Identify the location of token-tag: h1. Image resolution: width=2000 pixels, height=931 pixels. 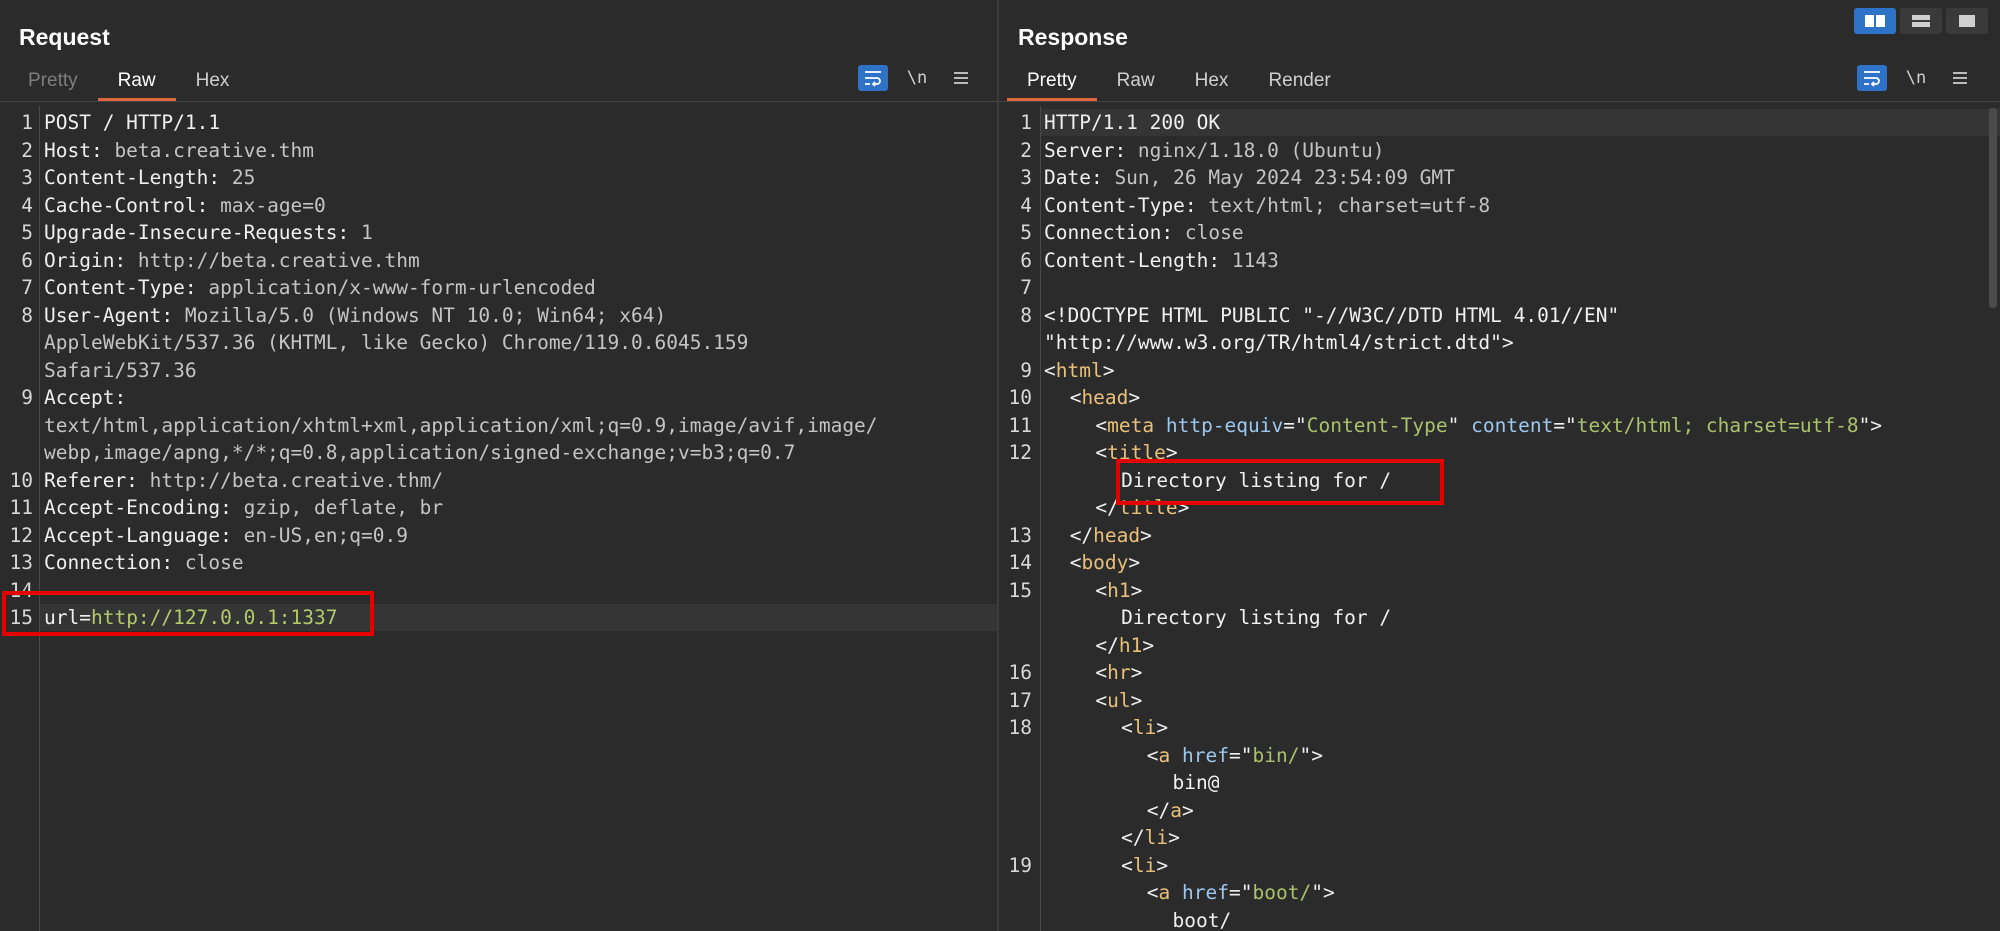
(1130, 645).